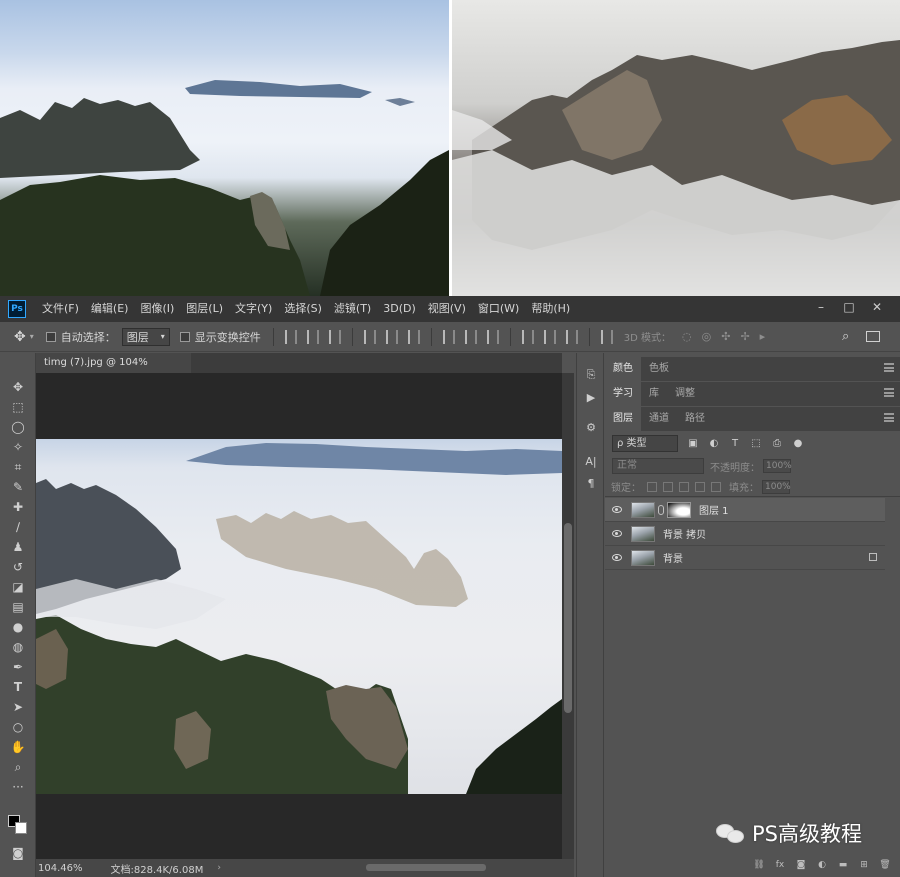  I want to click on orbit-3d-icon: ◌, so click(687, 336).